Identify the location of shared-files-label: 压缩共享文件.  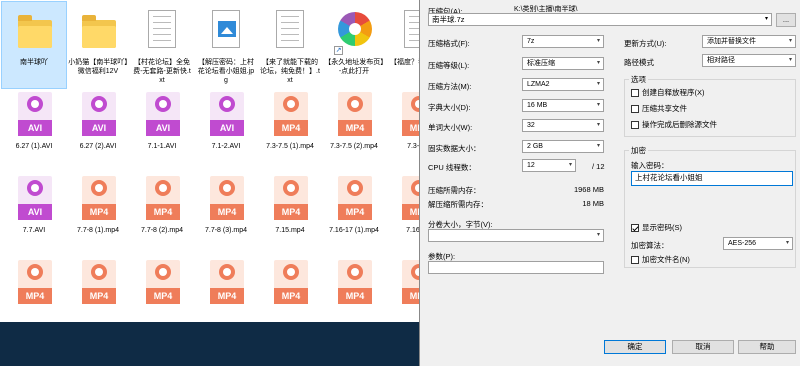
(664, 108).